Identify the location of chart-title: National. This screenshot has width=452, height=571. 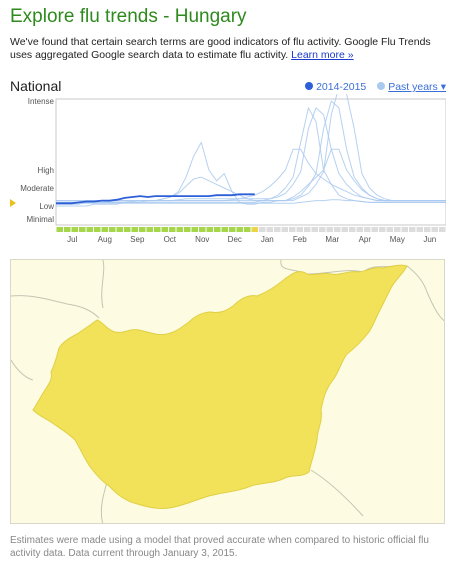
(36, 86).